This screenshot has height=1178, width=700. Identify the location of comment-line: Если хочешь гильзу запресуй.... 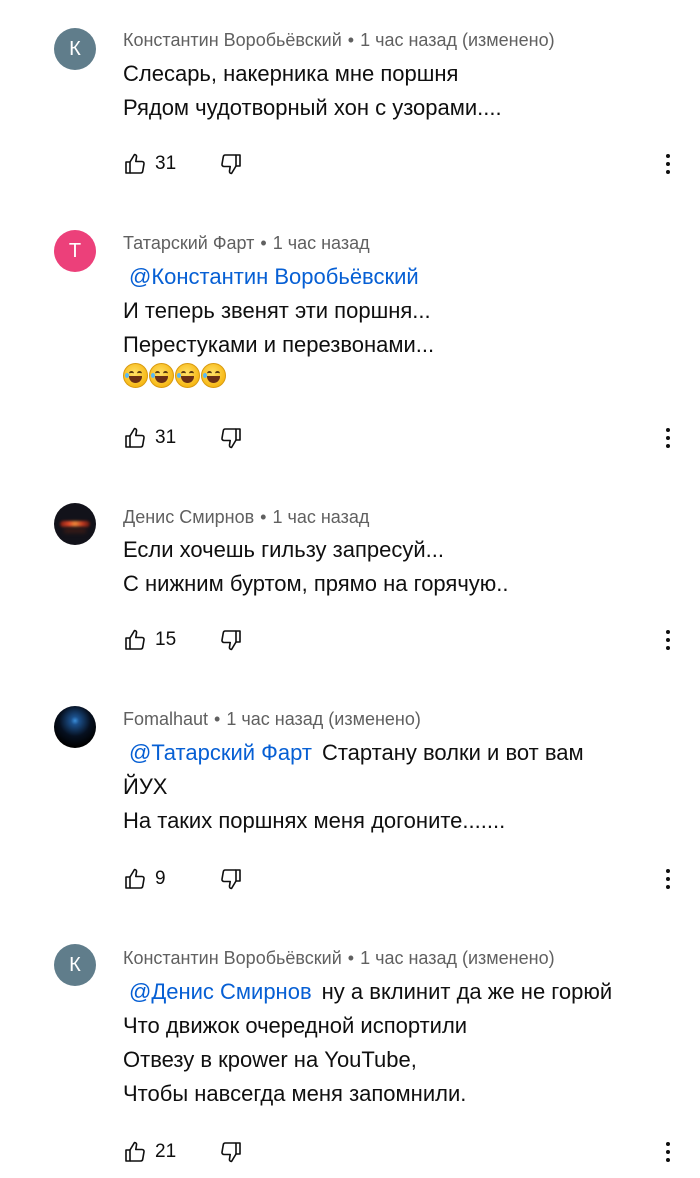
(283, 549).